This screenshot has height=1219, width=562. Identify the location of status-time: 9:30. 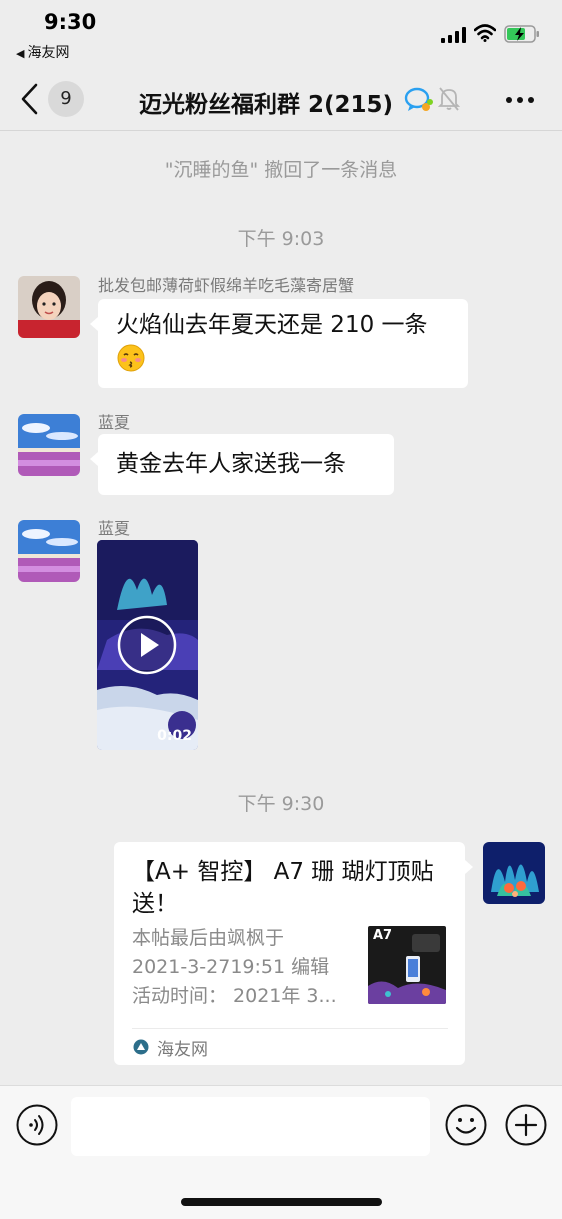
(70, 22).